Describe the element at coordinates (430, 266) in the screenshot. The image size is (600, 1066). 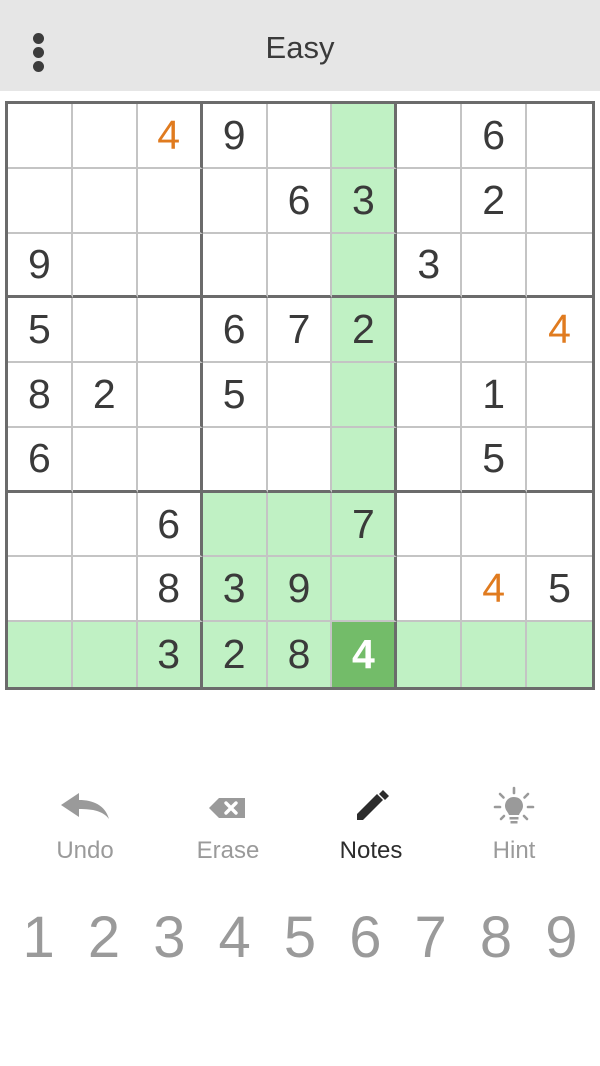
I see `cell-r3-c7: 3` at that location.